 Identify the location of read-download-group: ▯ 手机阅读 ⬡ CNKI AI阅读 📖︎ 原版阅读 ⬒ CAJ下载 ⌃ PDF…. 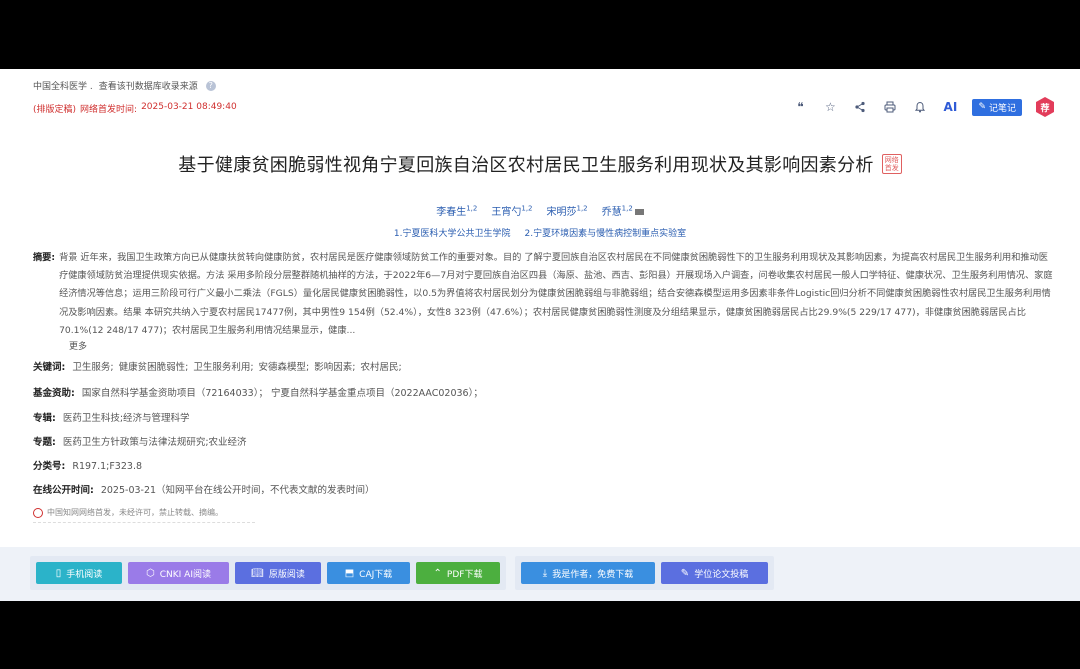
(268, 573).